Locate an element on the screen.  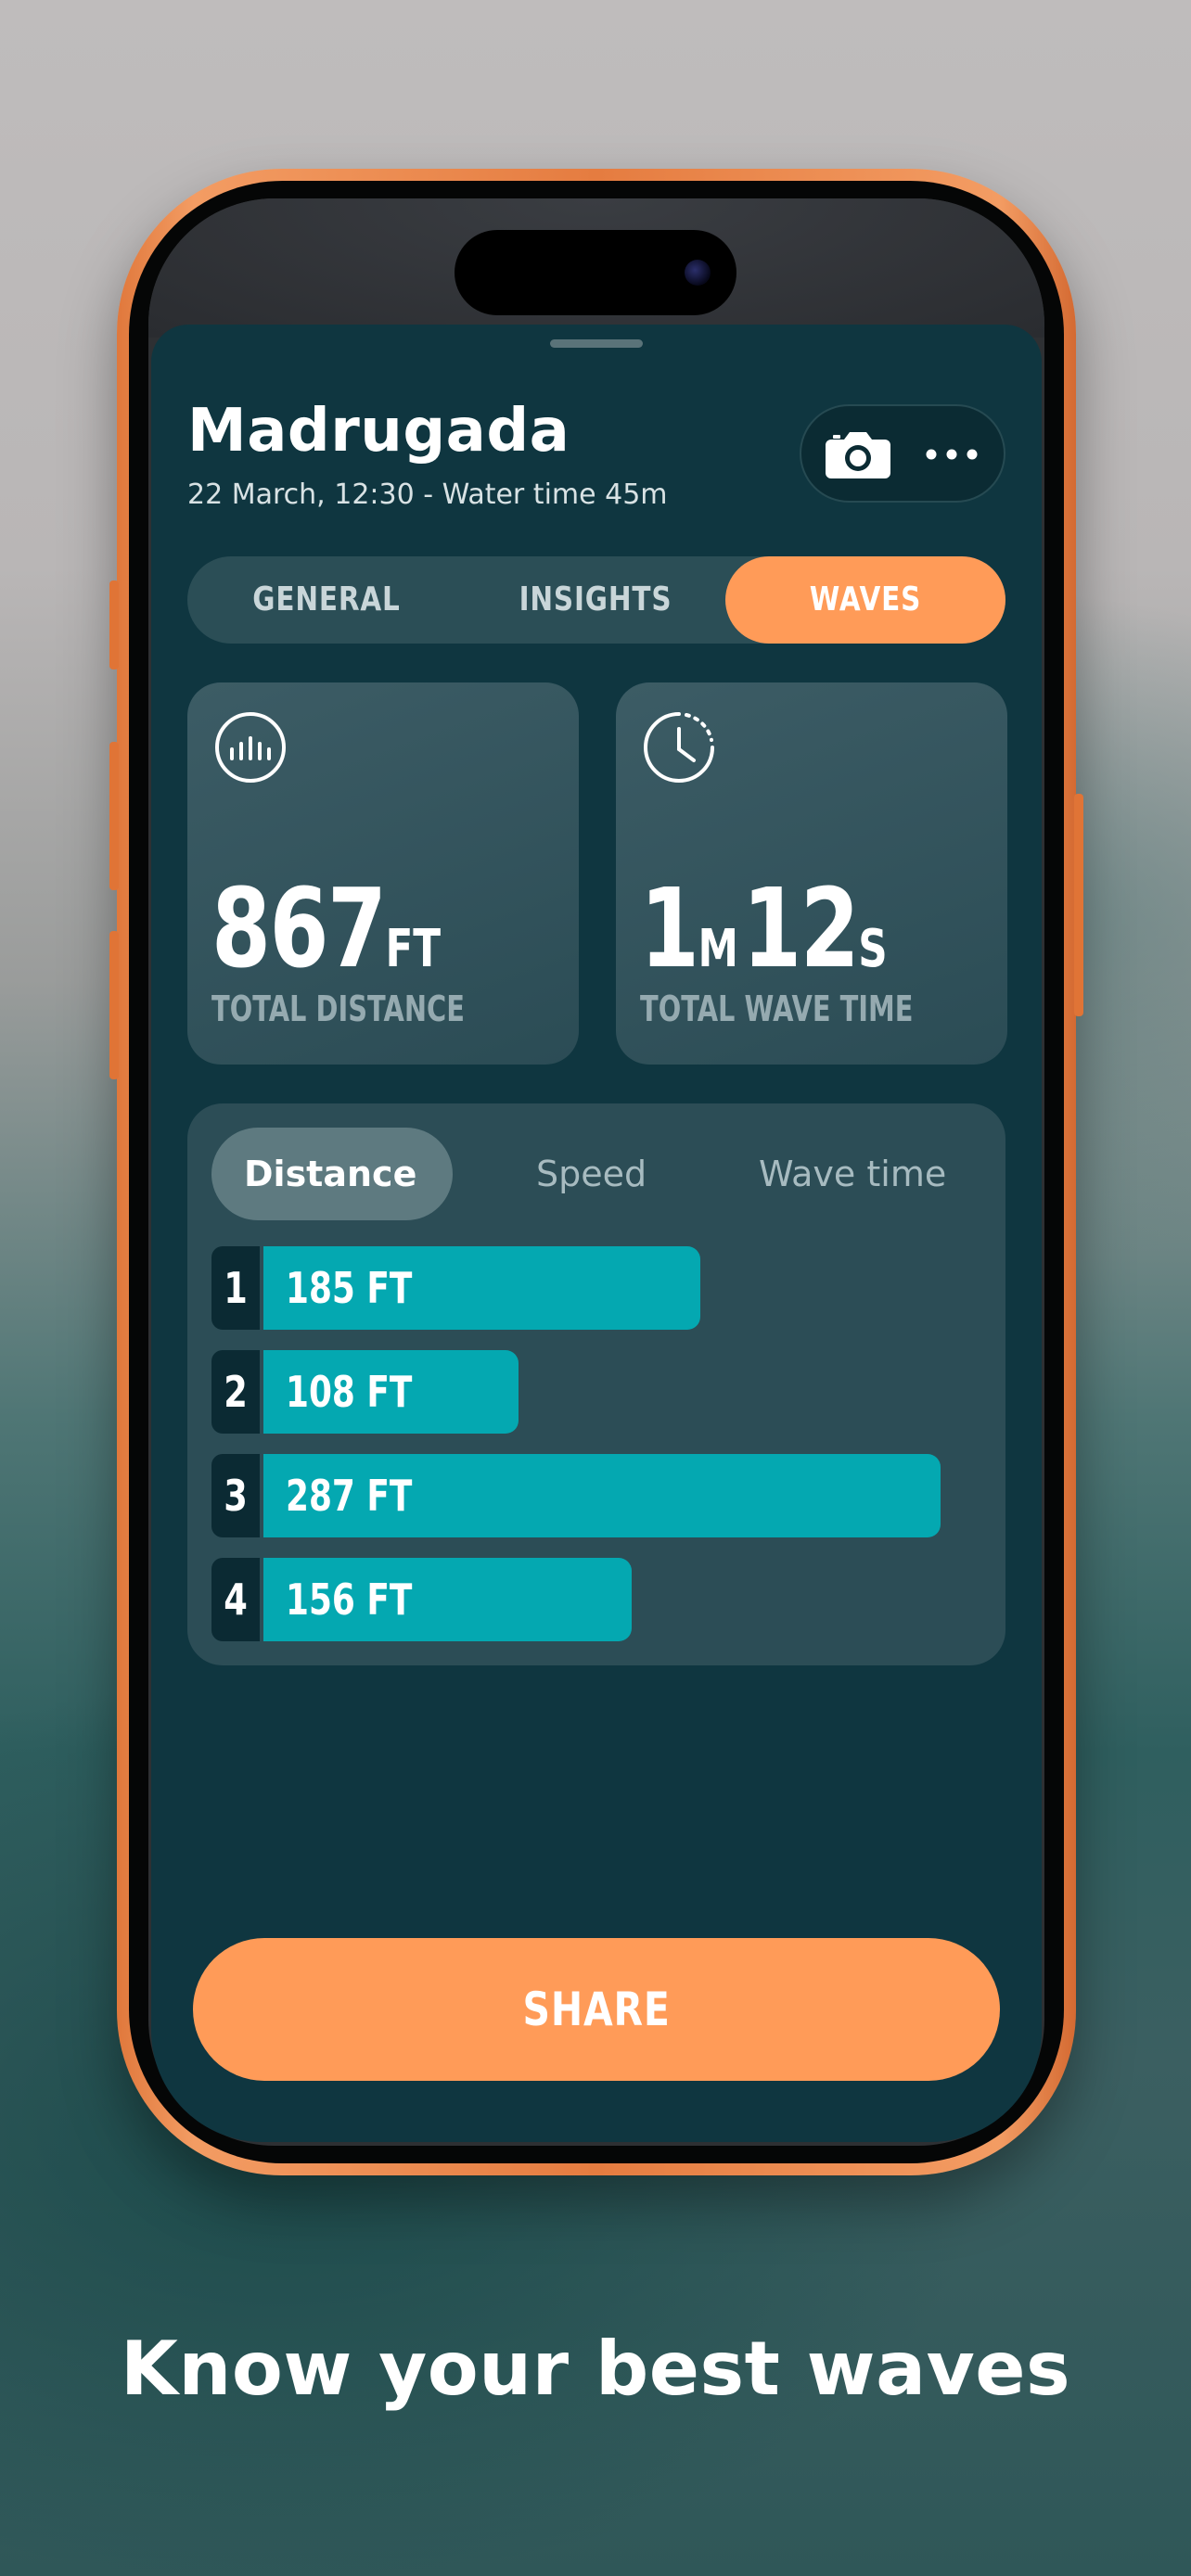
distance-unit: FT is located at coordinates (413, 949).